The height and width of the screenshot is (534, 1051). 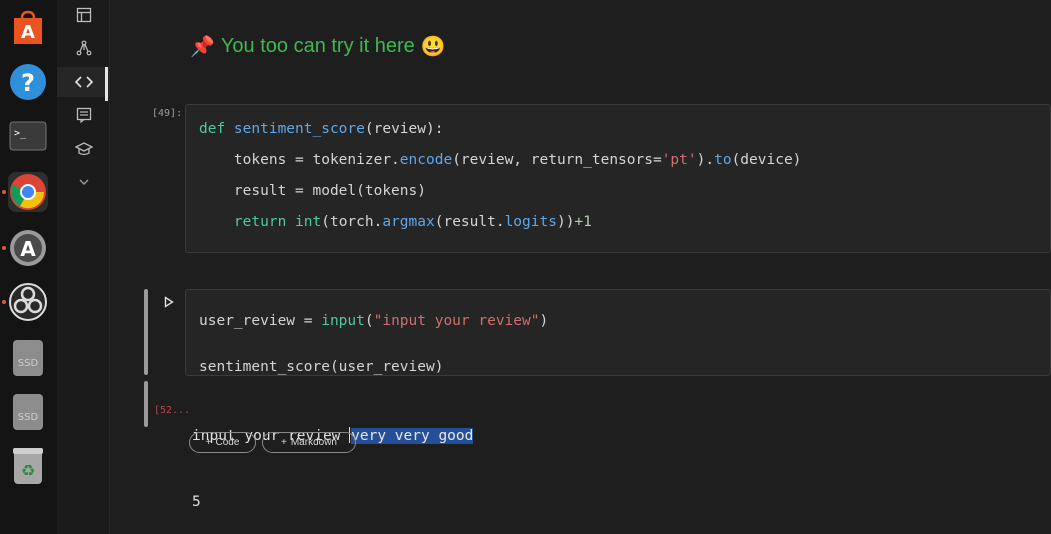 I want to click on heading-text: You too can try it here, so click(x=317, y=46).